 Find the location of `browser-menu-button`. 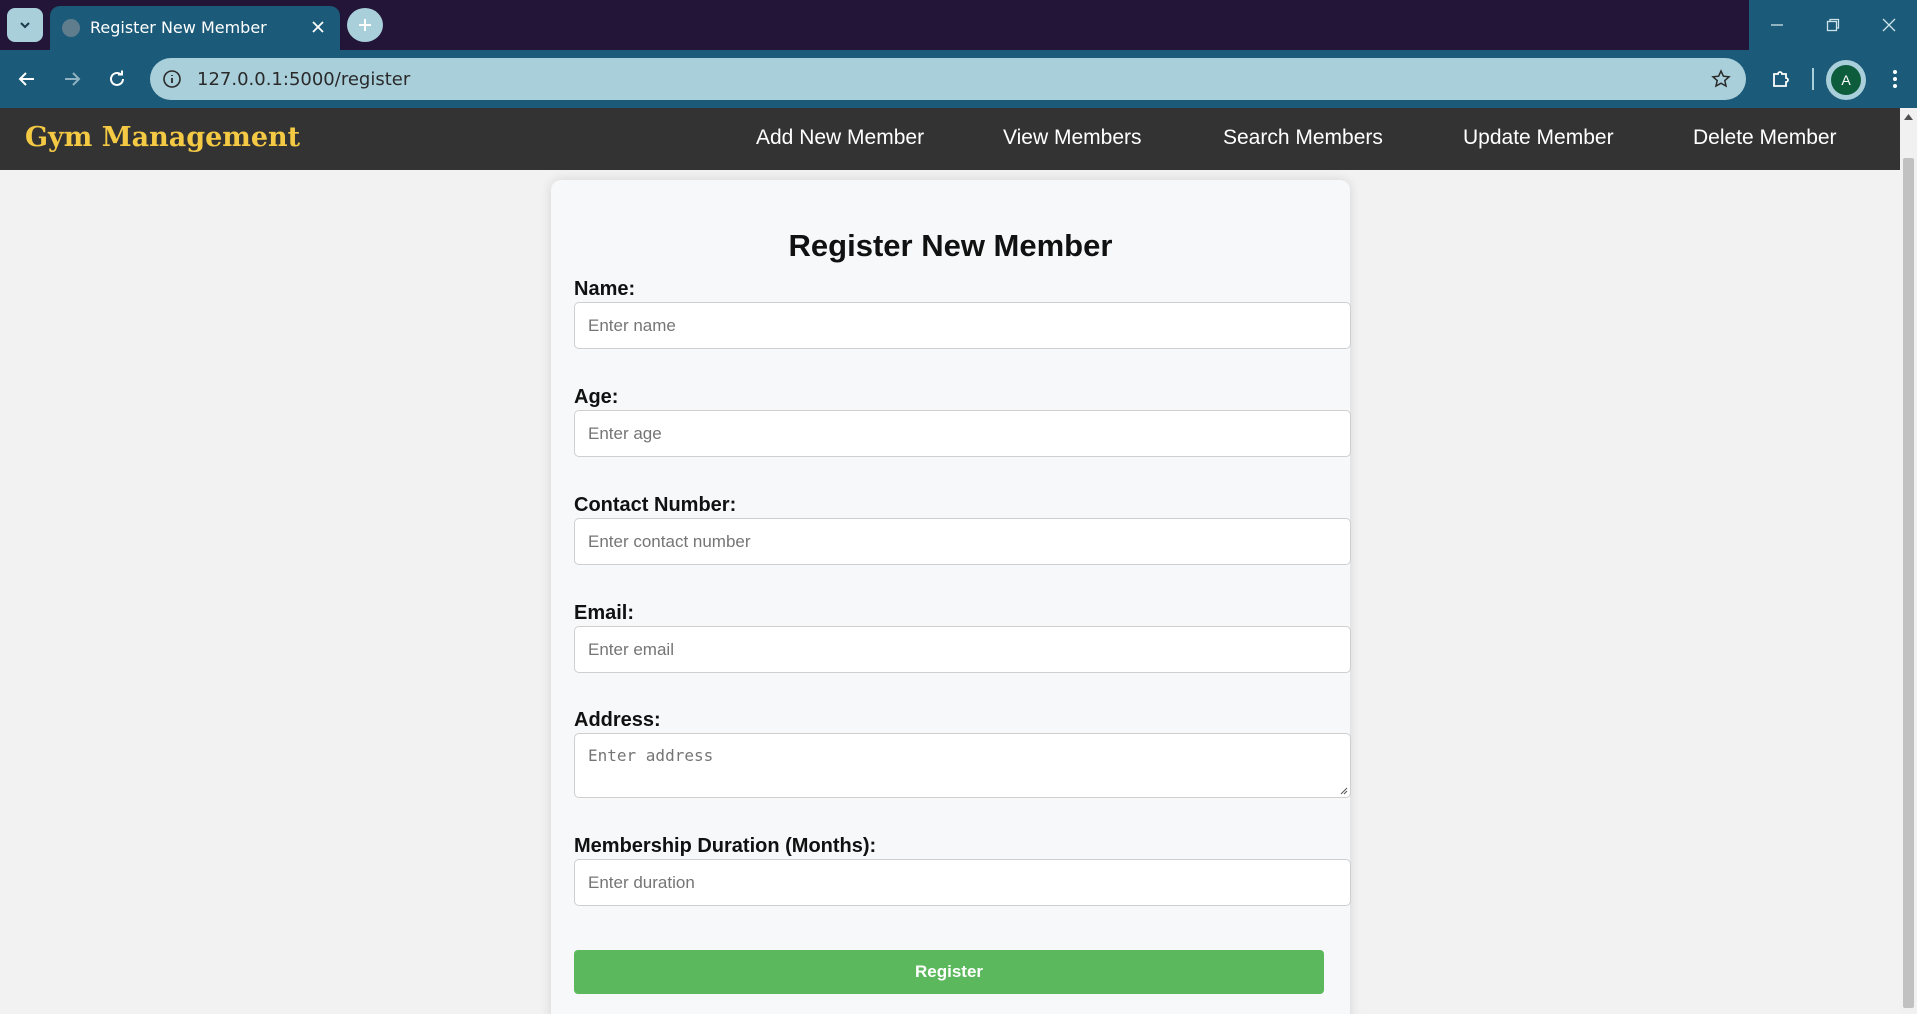

browser-menu-button is located at coordinates (1895, 79).